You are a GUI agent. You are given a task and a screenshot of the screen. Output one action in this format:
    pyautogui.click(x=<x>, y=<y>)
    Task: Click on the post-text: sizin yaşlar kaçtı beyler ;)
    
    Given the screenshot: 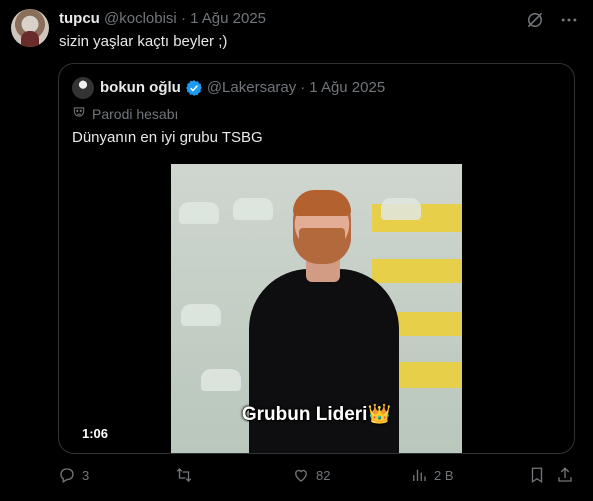 What is the action you would take?
    pyautogui.click(x=143, y=41)
    